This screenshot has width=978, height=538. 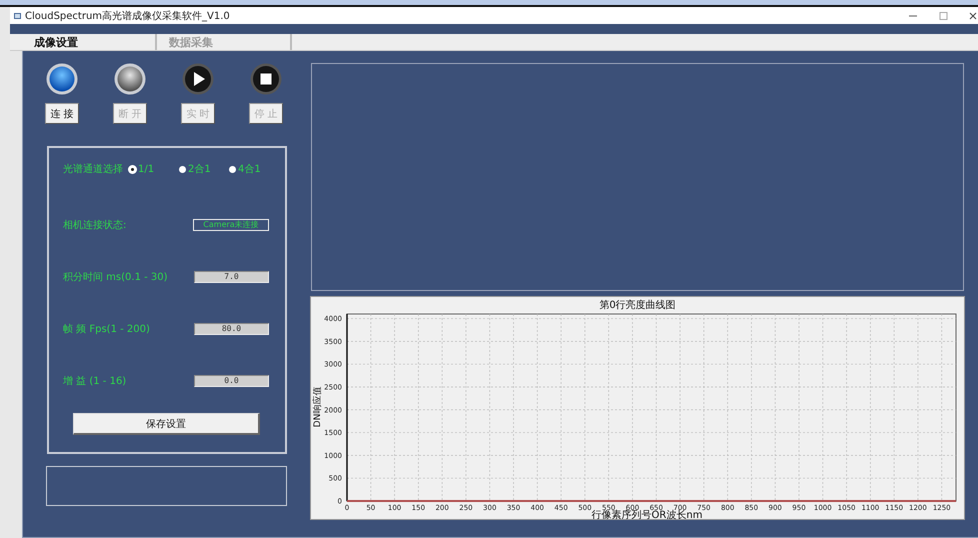 What do you see at coordinates (231, 329) in the screenshot?
I see `input-field: 80.0` at bounding box center [231, 329].